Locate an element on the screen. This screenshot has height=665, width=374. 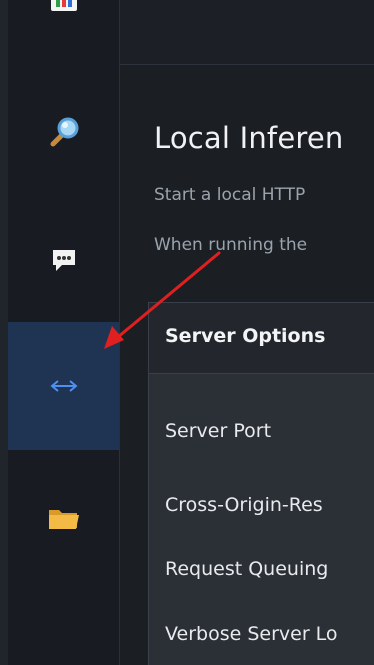
top-bar is located at coordinates (247, 32).